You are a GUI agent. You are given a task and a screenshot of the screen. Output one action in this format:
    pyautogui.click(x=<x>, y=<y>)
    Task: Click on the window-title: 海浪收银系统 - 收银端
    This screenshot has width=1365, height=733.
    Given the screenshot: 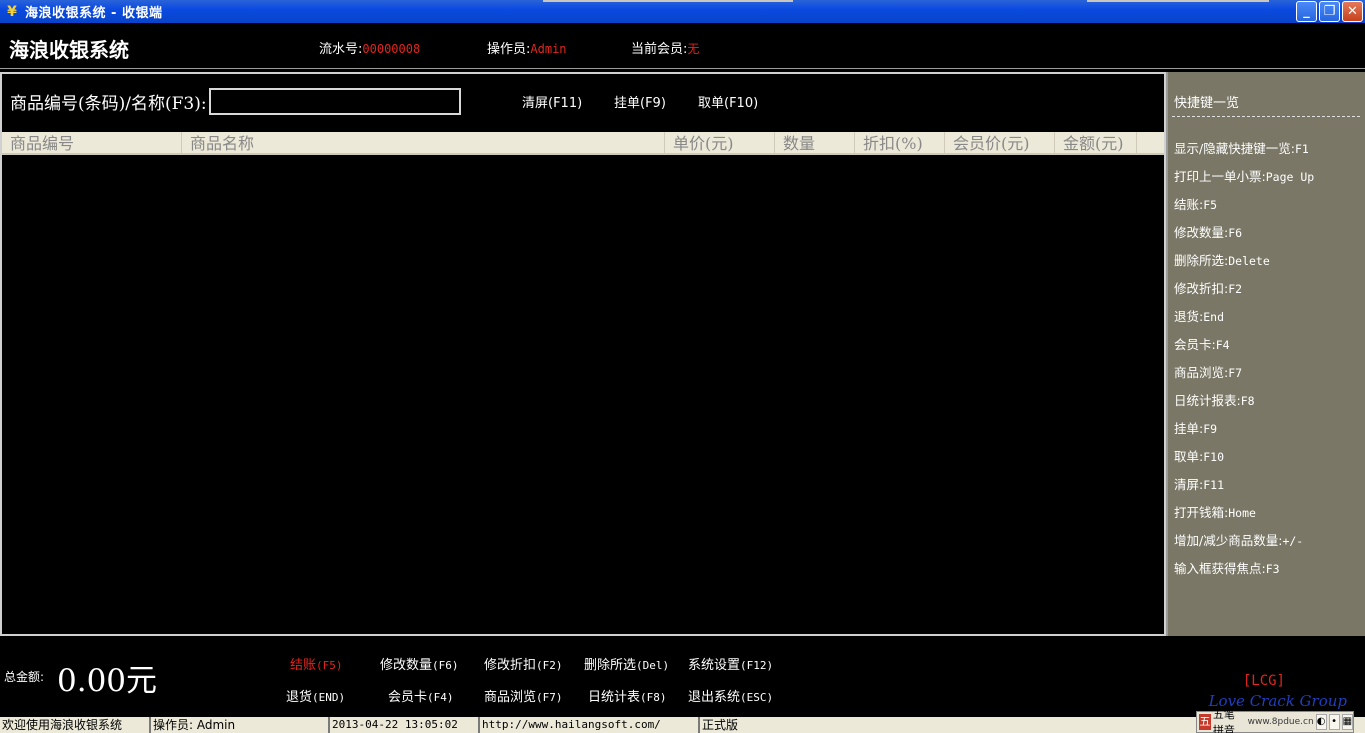 What is the action you would take?
    pyautogui.click(x=94, y=13)
    